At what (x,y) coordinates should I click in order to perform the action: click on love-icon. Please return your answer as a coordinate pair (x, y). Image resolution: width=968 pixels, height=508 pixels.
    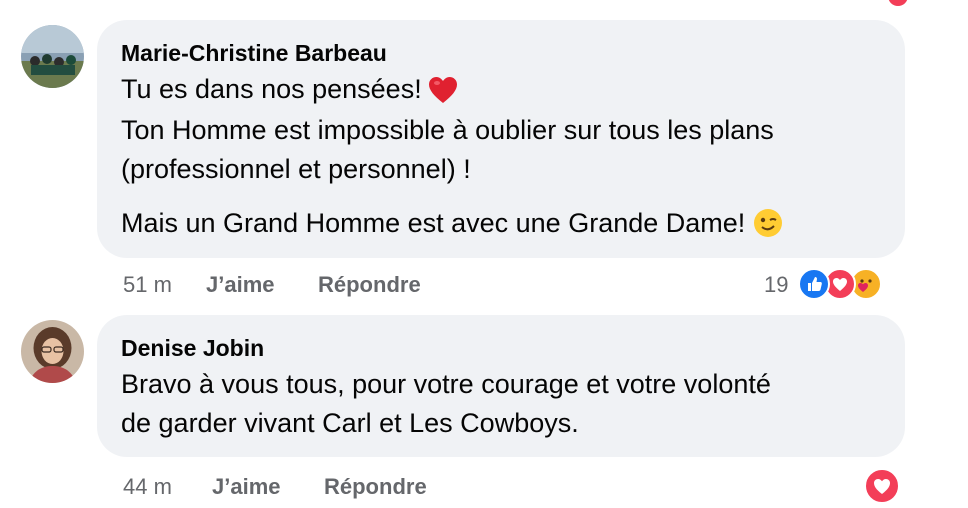
    Looking at the image, I should click on (882, 486).